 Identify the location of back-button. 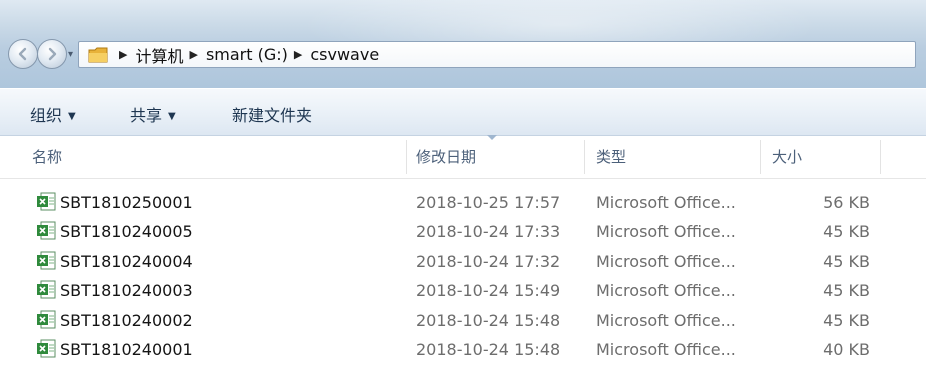
(23, 54).